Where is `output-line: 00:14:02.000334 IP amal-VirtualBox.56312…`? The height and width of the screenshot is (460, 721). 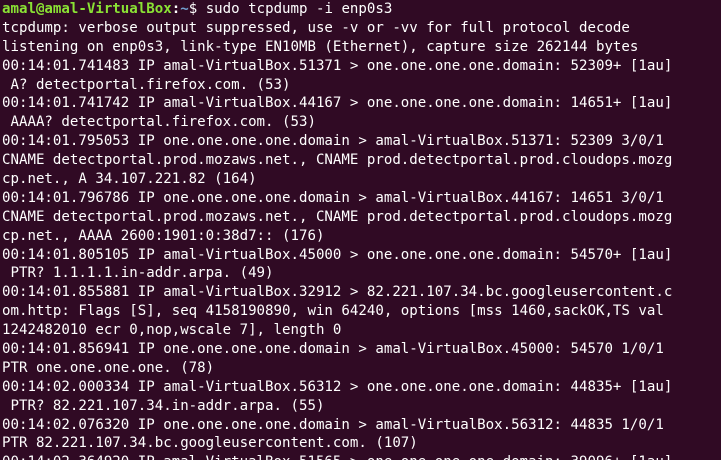 output-line: 00:14:02.000334 IP amal-VirtualBox.56312… is located at coordinates (337, 386).